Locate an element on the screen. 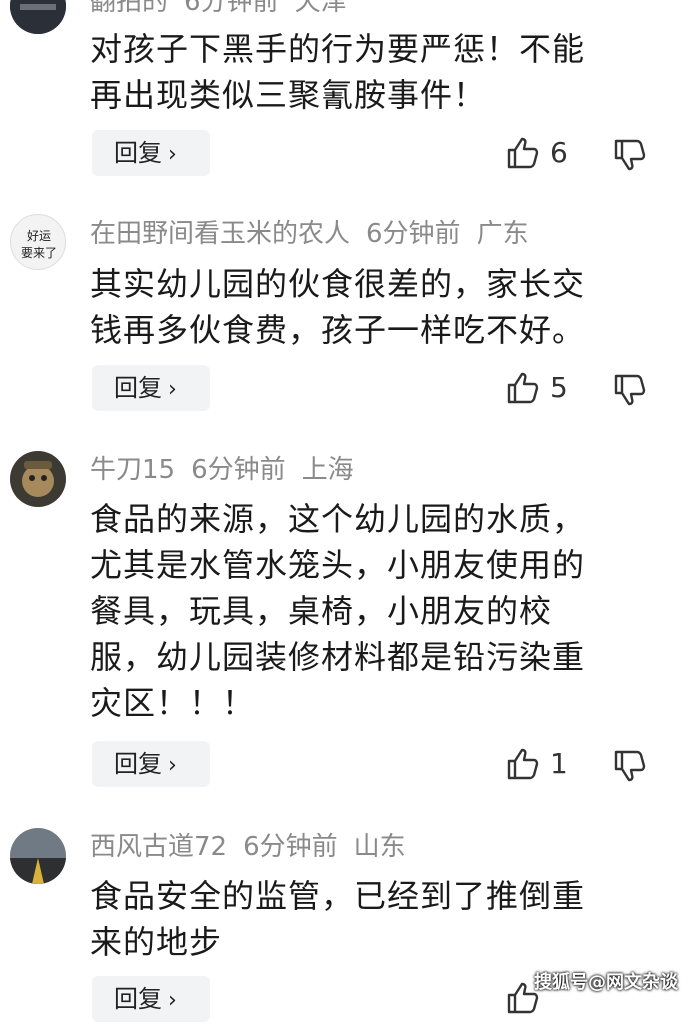  location: 山东 is located at coordinates (379, 847).